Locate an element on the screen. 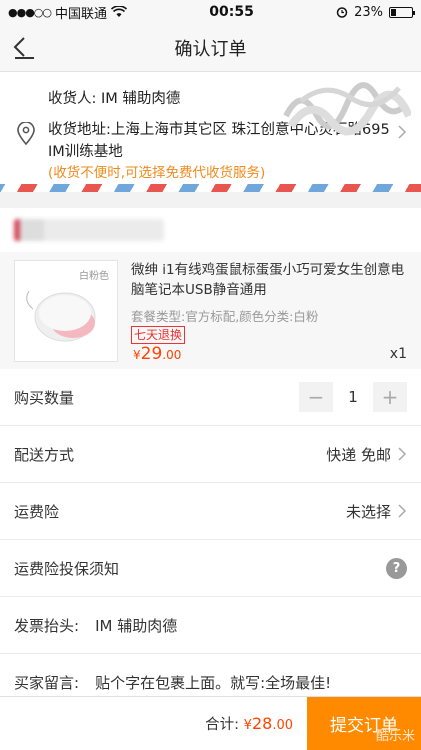 This screenshot has width=421, height=750. order-total: 合计: ¥28.00 is located at coordinates (249, 723).